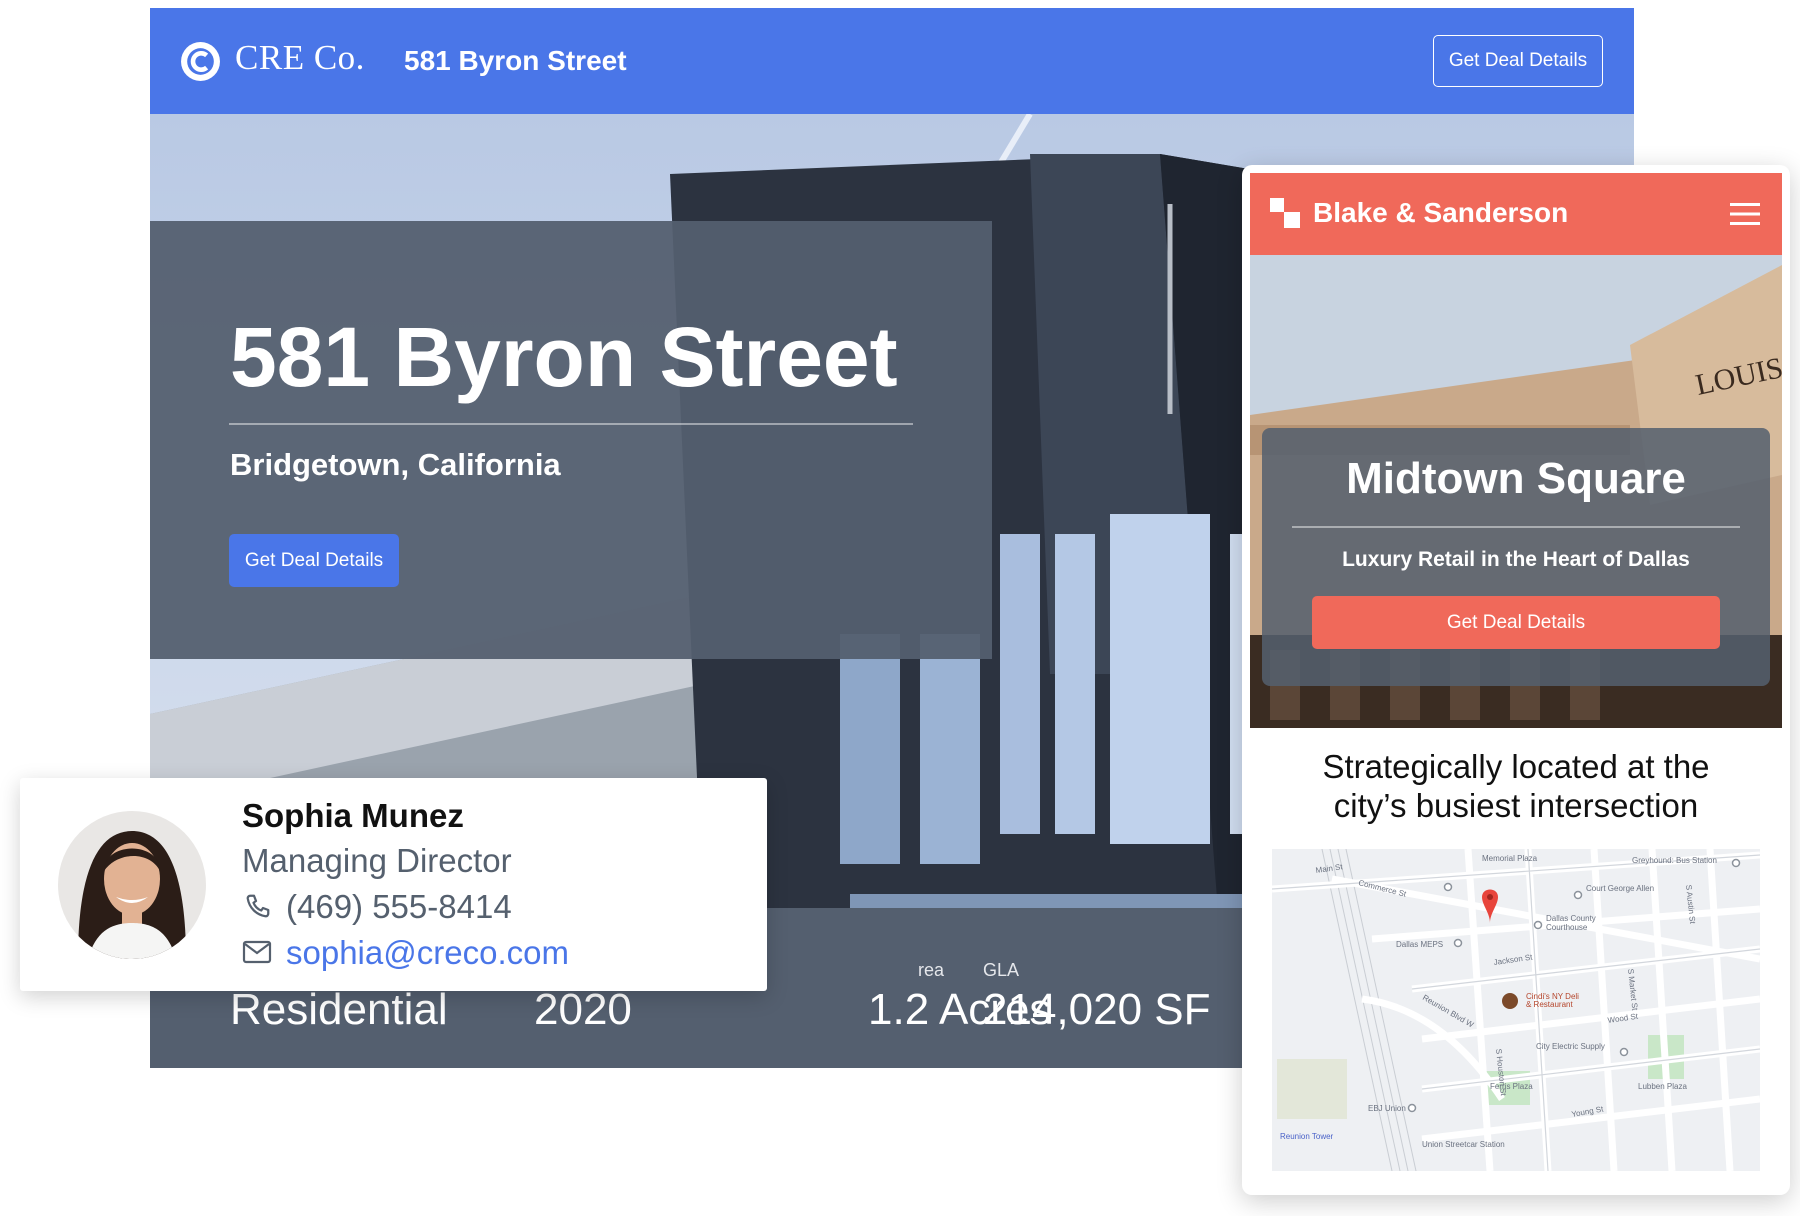 This screenshot has width=1800, height=1216. Describe the element at coordinates (1516, 559) in the screenshot. I see `mobile-hero-subtitle: Luxury Retail in the Heart of Dallas` at that location.